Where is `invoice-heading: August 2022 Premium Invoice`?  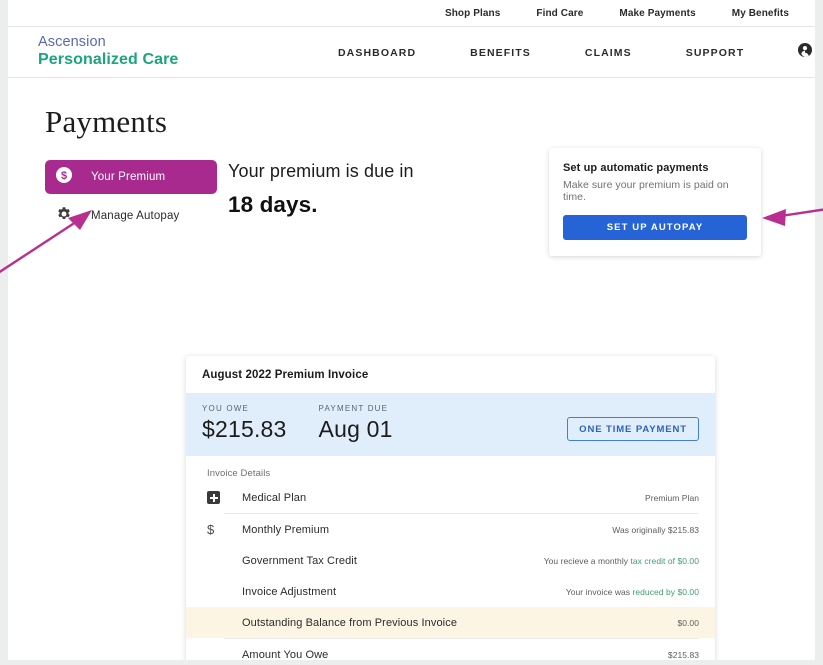 invoice-heading: August 2022 Premium Invoice is located at coordinates (285, 375).